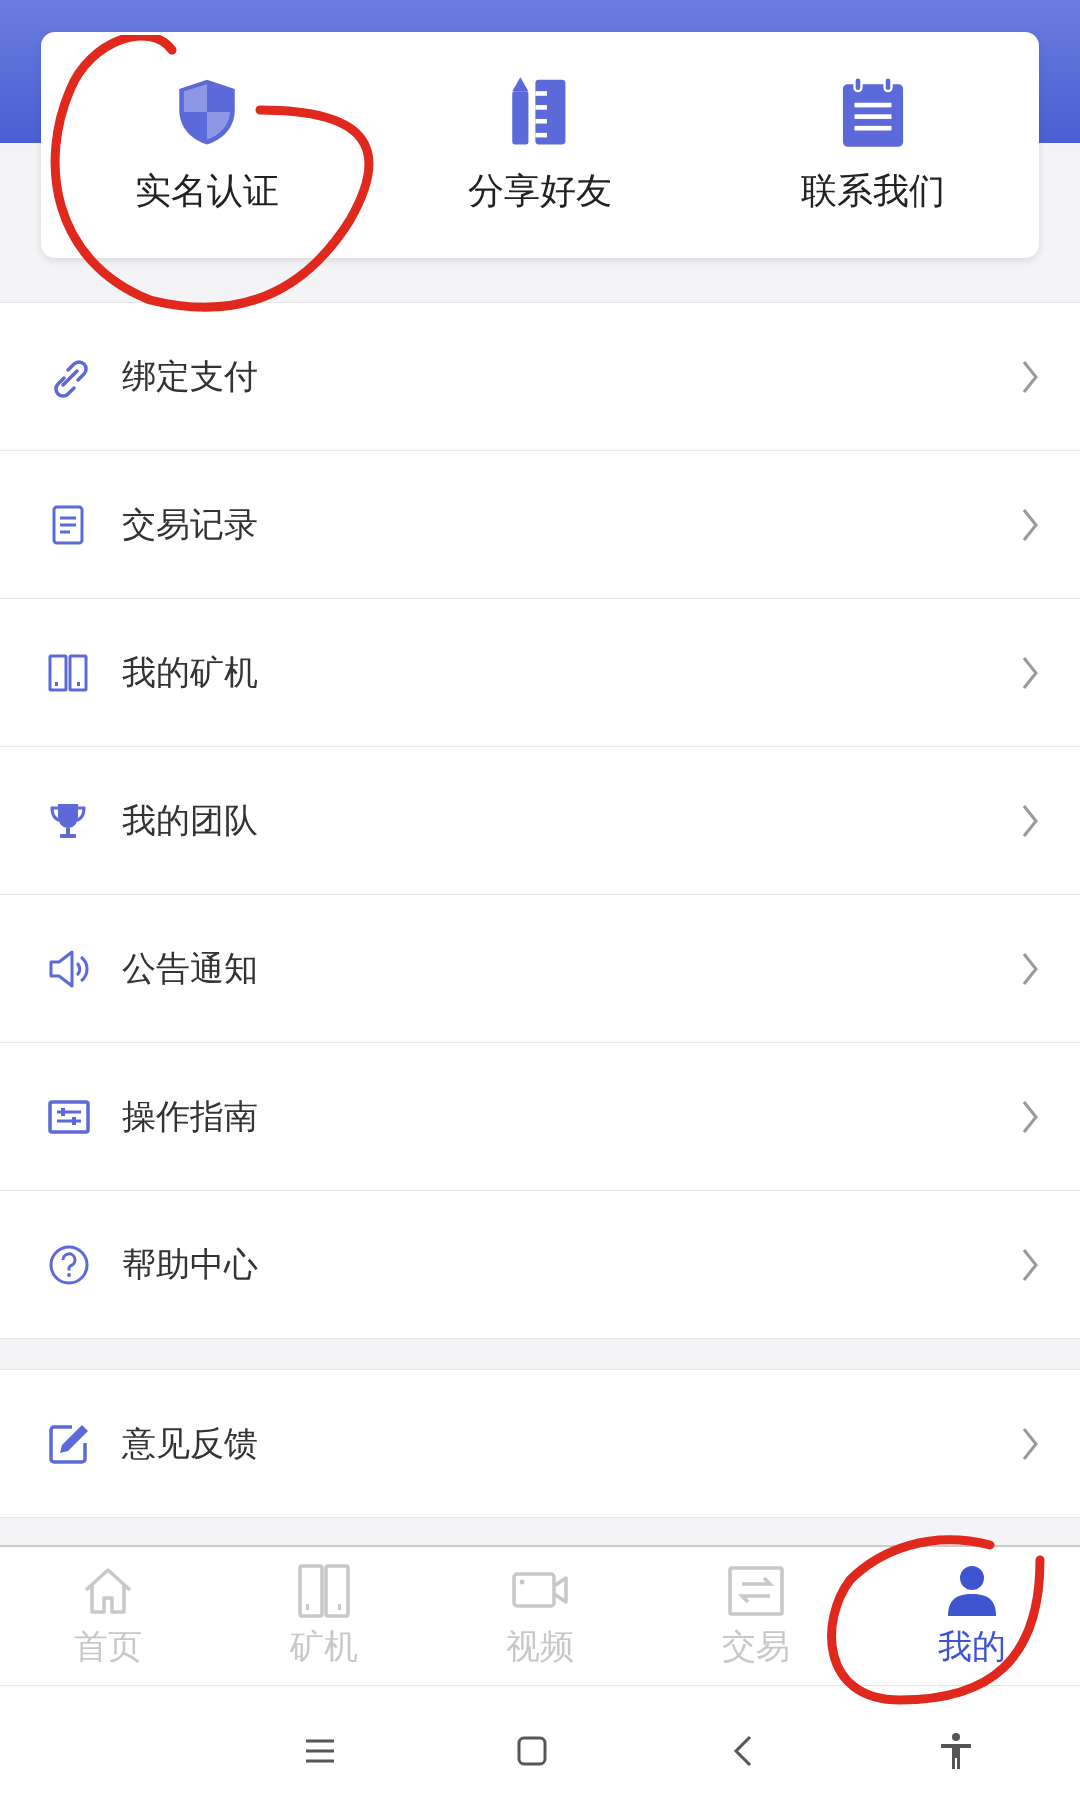 This screenshot has height=1816, width=1080. Describe the element at coordinates (207, 145) in the screenshot. I see `quick-action-button: 实名认证` at that location.